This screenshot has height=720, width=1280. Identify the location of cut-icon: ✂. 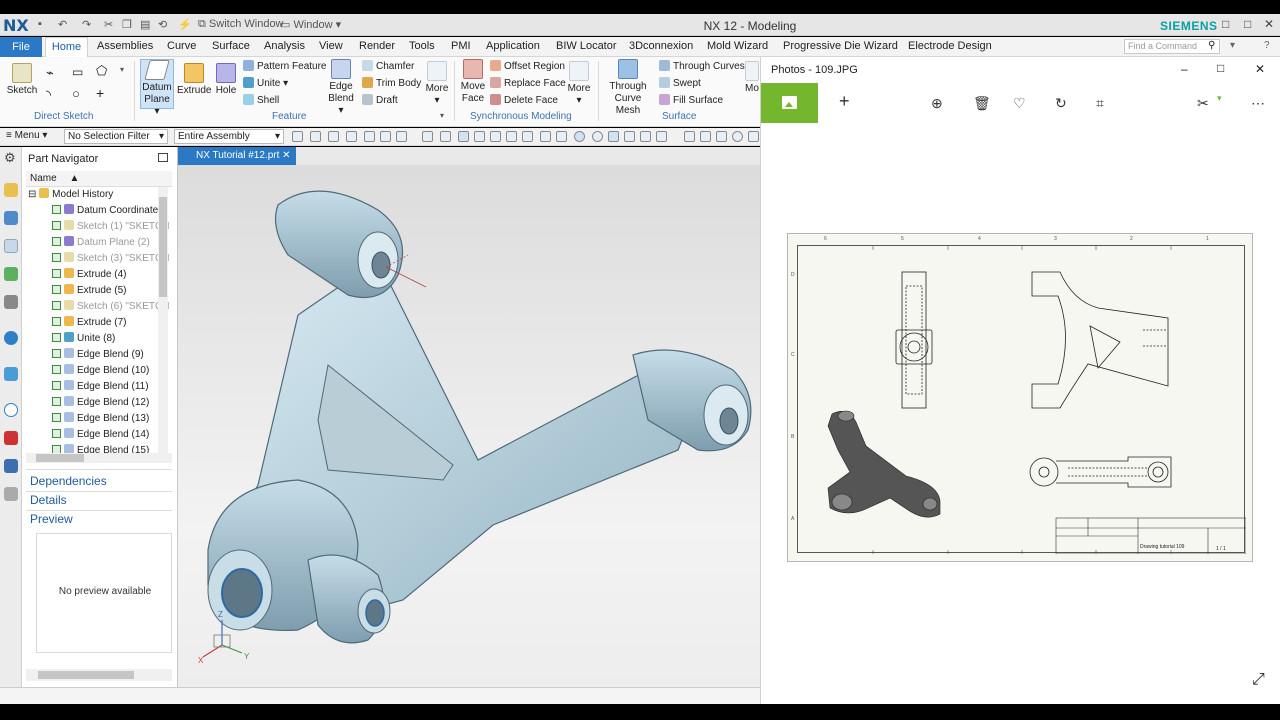
(108, 24).